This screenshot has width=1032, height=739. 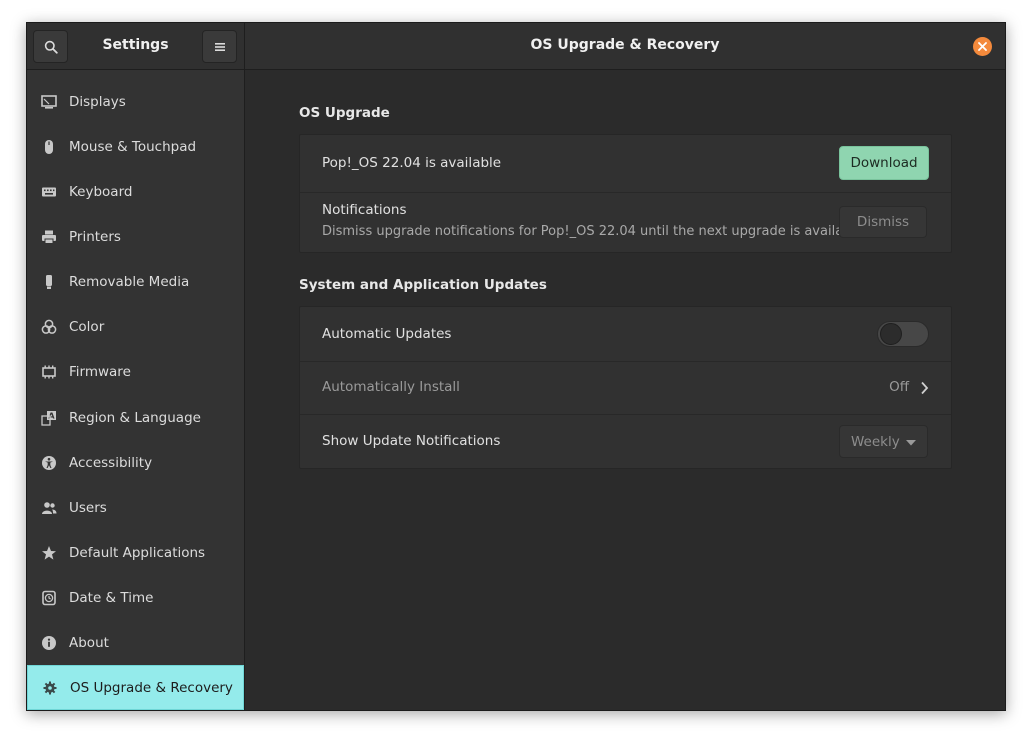 I want to click on accessibility-icon, so click(x=49, y=463).